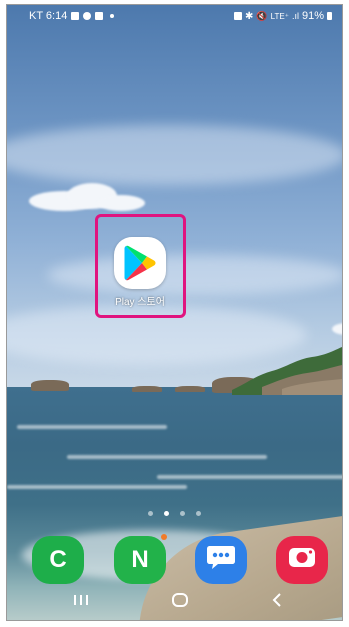  What do you see at coordinates (180, 600) in the screenshot?
I see `home-icon` at bounding box center [180, 600].